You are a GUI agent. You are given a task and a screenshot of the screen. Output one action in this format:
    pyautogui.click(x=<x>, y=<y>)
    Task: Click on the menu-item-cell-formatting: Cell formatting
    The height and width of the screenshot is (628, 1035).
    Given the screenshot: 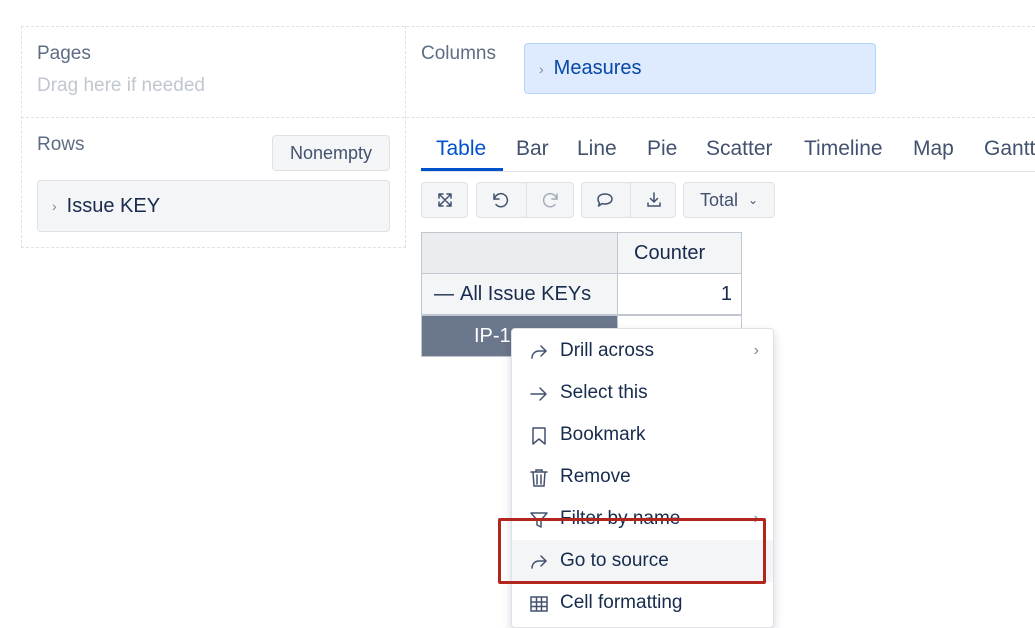 What is the action you would take?
    pyautogui.click(x=642, y=603)
    